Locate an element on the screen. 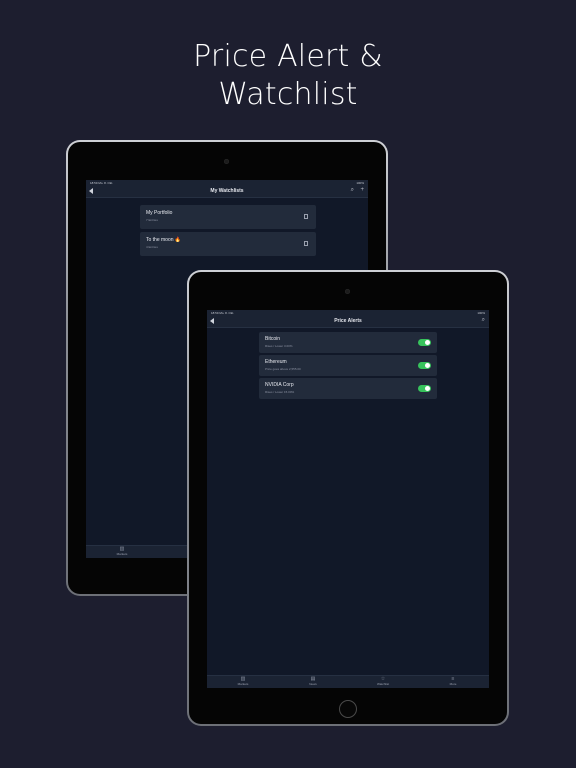  headline: Price Alert & Watchlist is located at coordinates (288, 76).